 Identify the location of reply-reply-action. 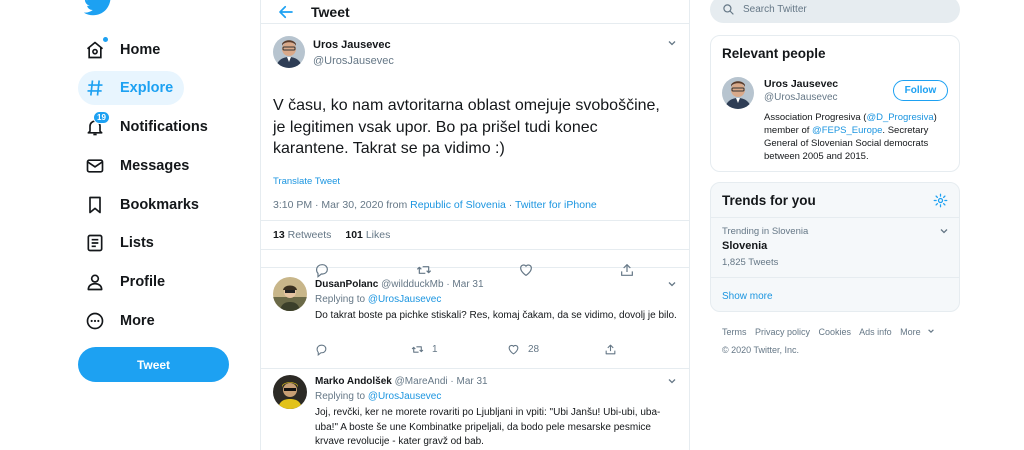
(321, 349).